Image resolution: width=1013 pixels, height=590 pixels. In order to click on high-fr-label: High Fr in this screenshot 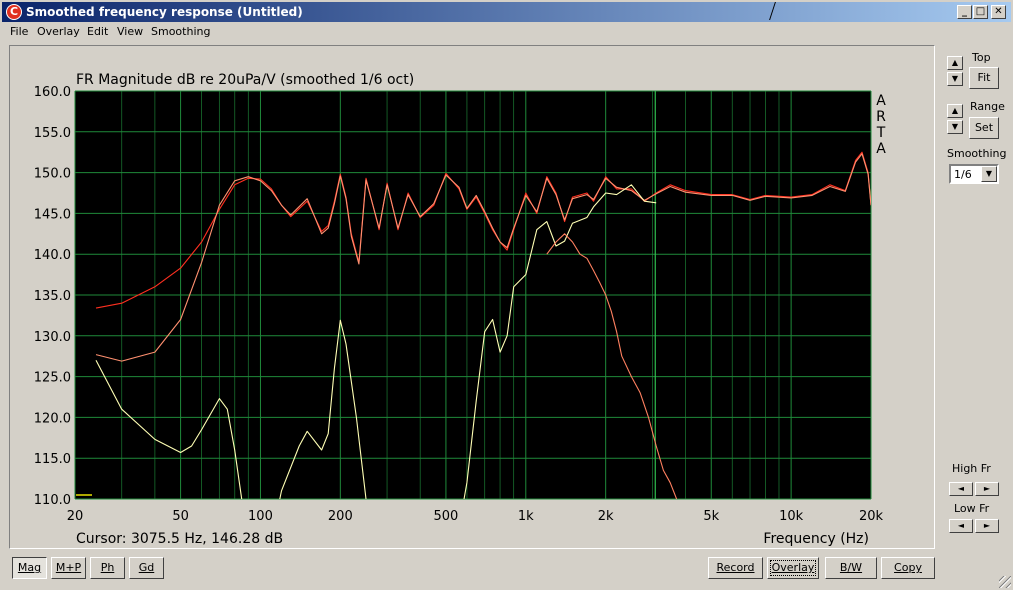, I will do `click(971, 468)`.